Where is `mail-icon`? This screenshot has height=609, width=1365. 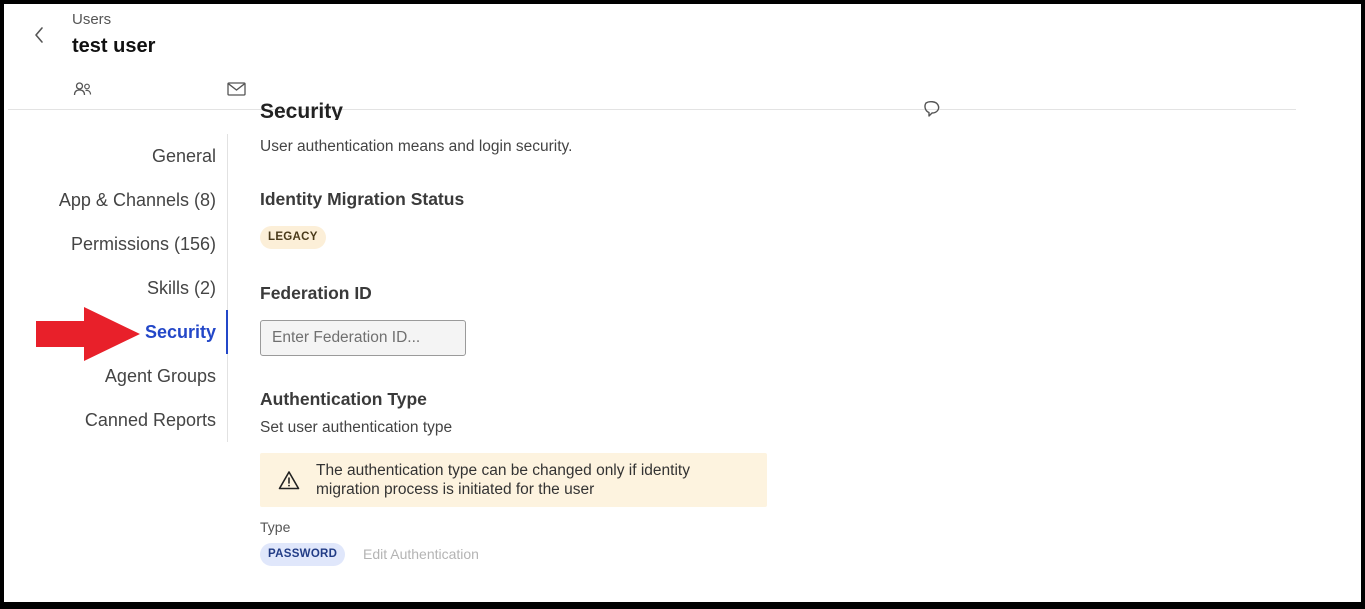
mail-icon is located at coordinates (236, 89).